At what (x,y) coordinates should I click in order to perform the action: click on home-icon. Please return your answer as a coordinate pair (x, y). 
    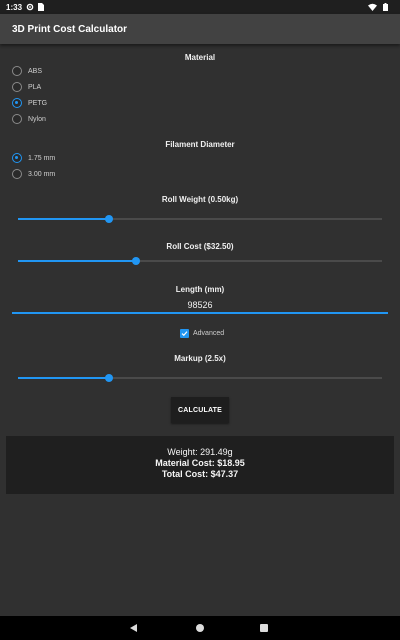
    Looking at the image, I should click on (200, 628).